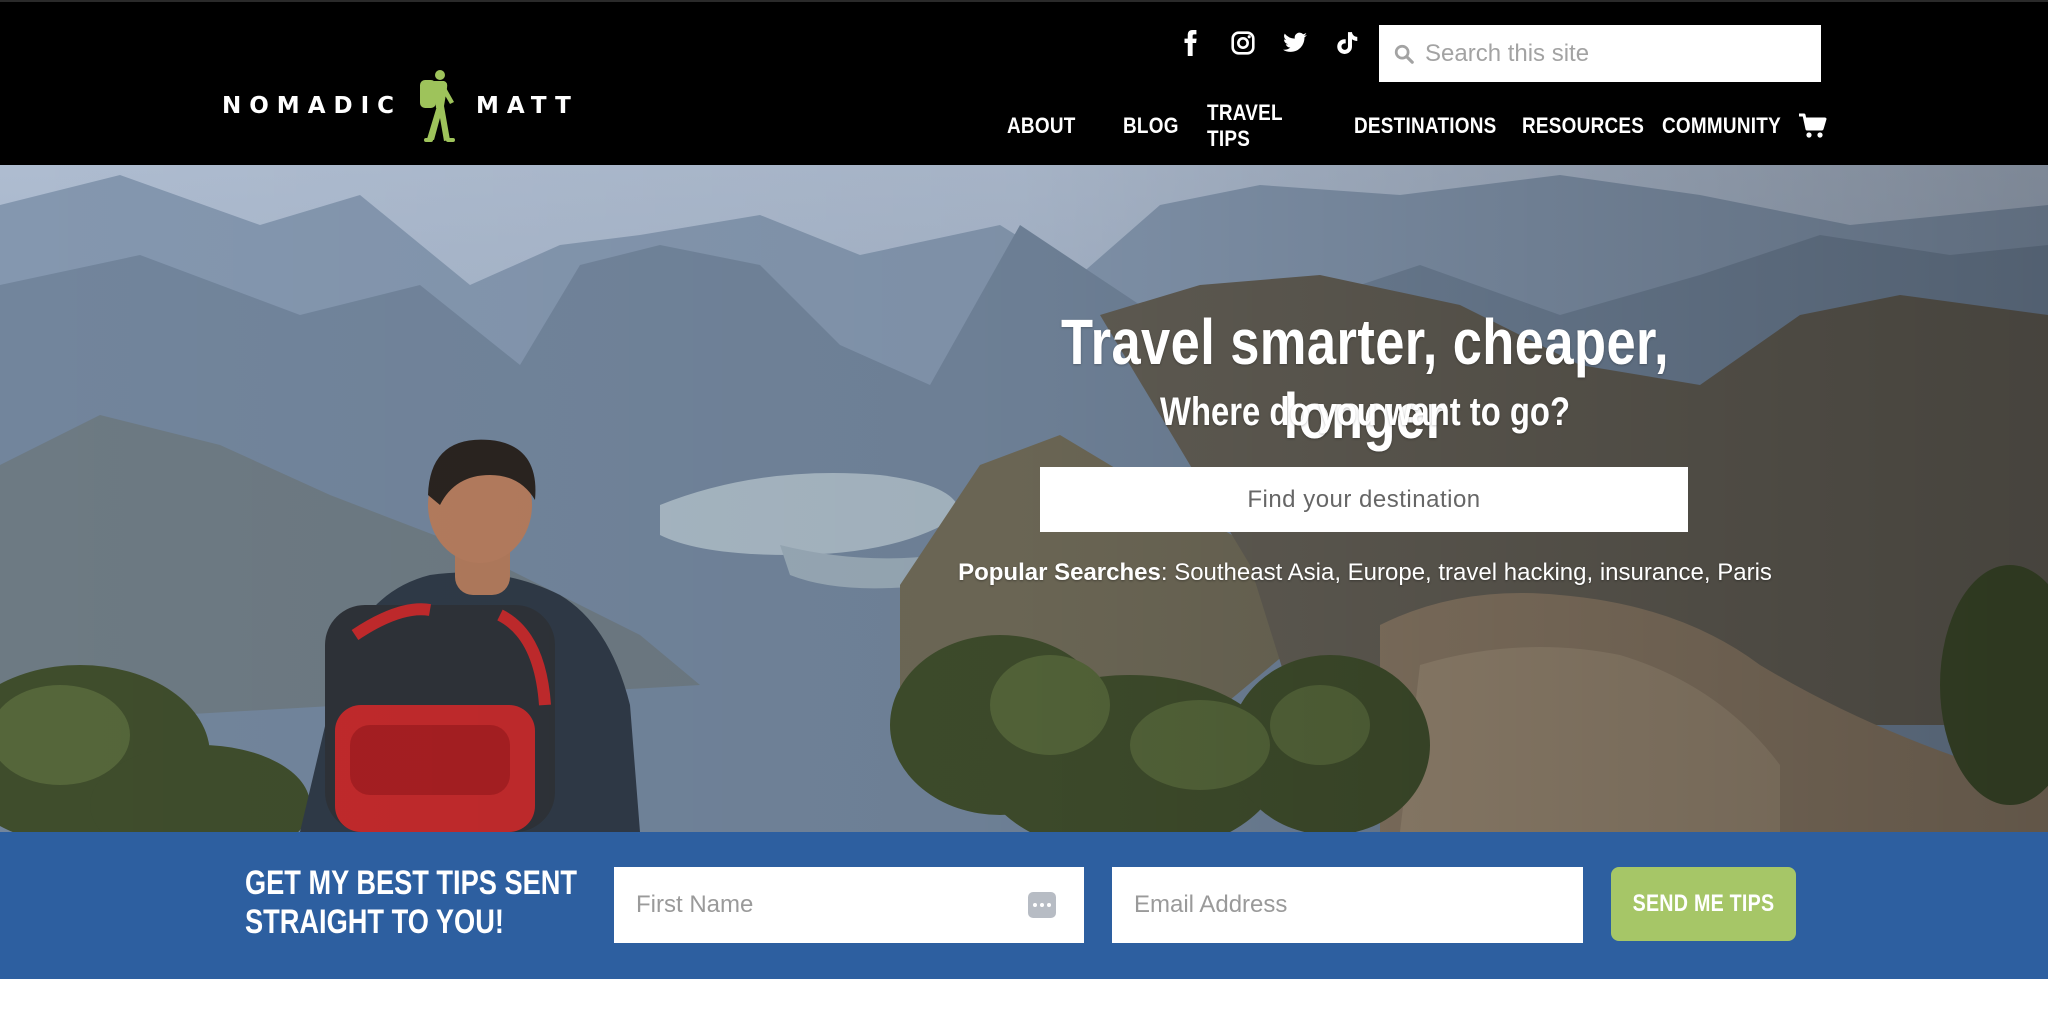 The height and width of the screenshot is (1016, 2048). I want to click on nav-blog: BLOG, so click(1151, 126).